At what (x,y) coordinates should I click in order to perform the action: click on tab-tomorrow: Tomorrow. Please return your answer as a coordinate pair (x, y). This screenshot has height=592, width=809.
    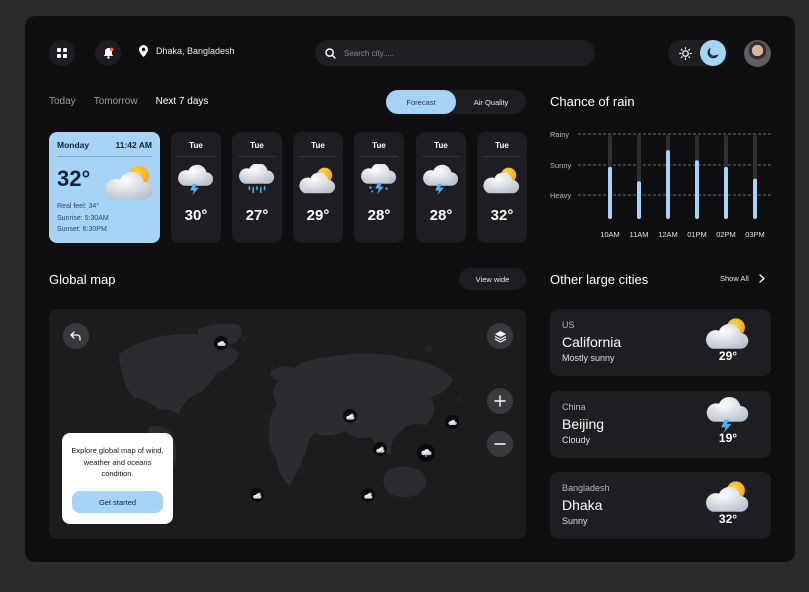
    Looking at the image, I should click on (116, 101).